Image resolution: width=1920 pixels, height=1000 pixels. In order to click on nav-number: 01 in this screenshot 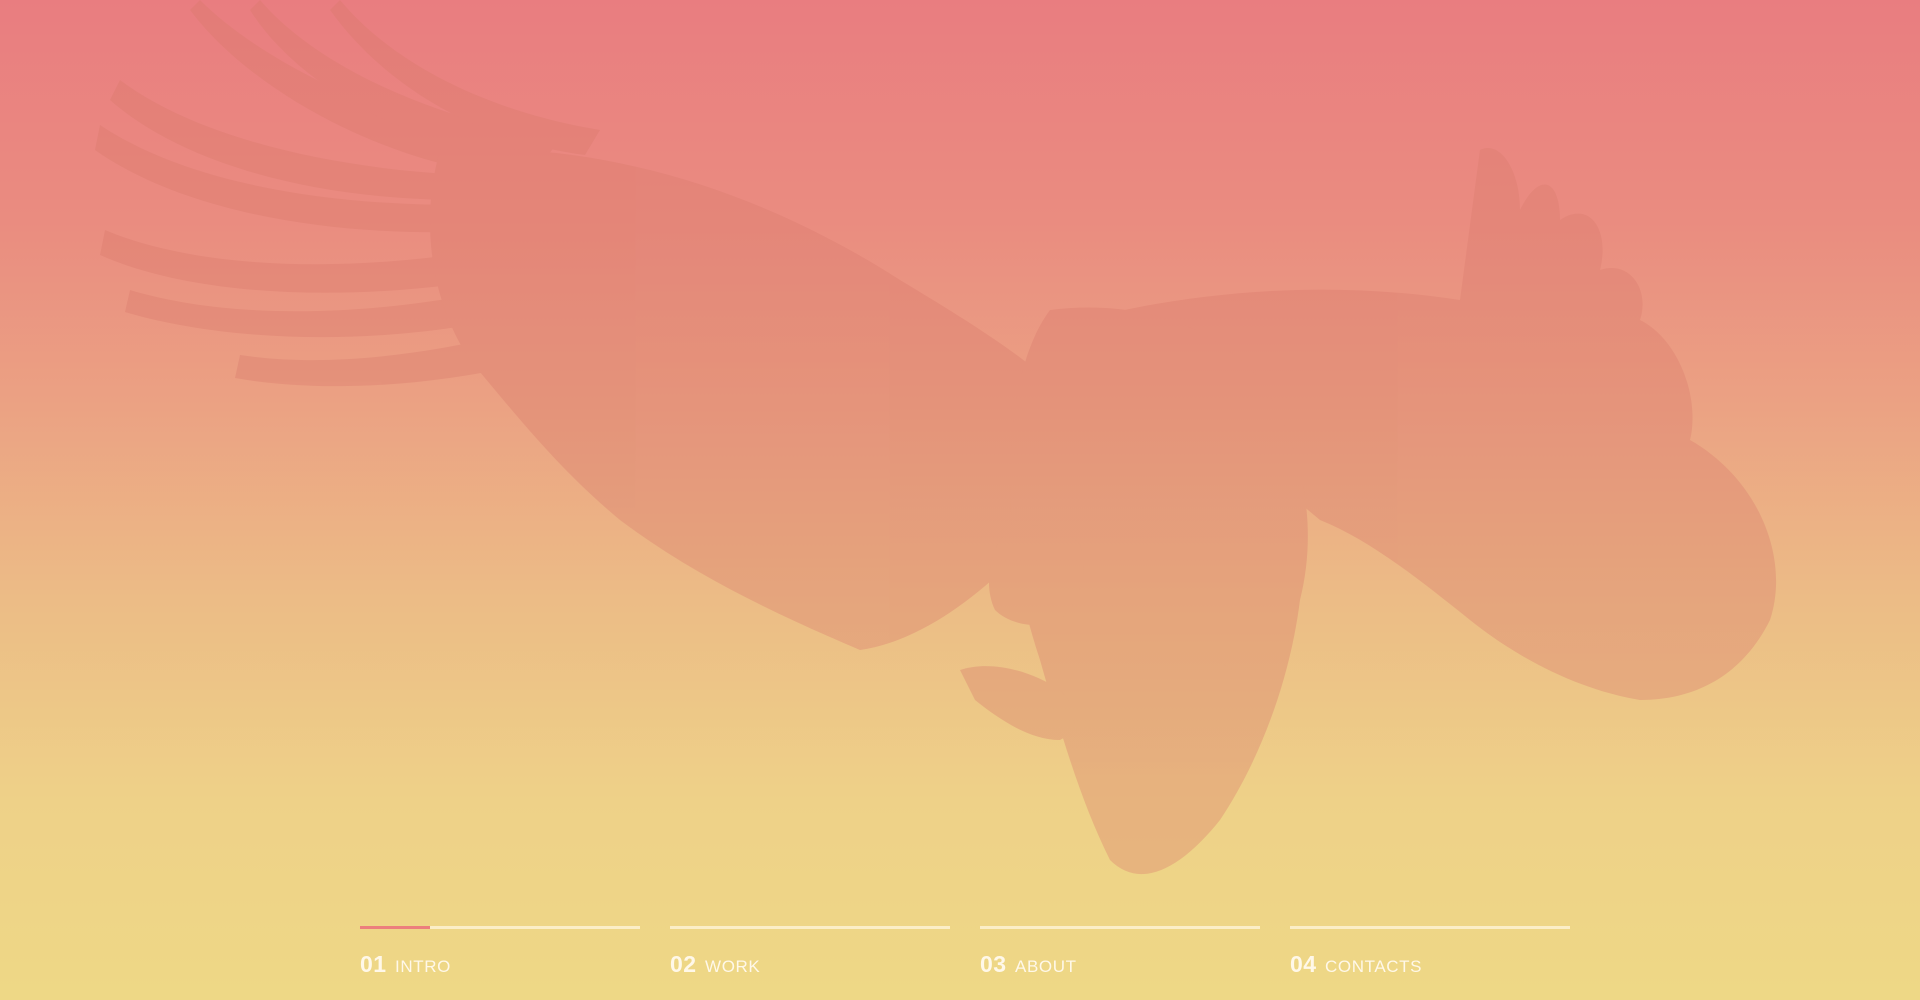, I will do `click(373, 964)`.